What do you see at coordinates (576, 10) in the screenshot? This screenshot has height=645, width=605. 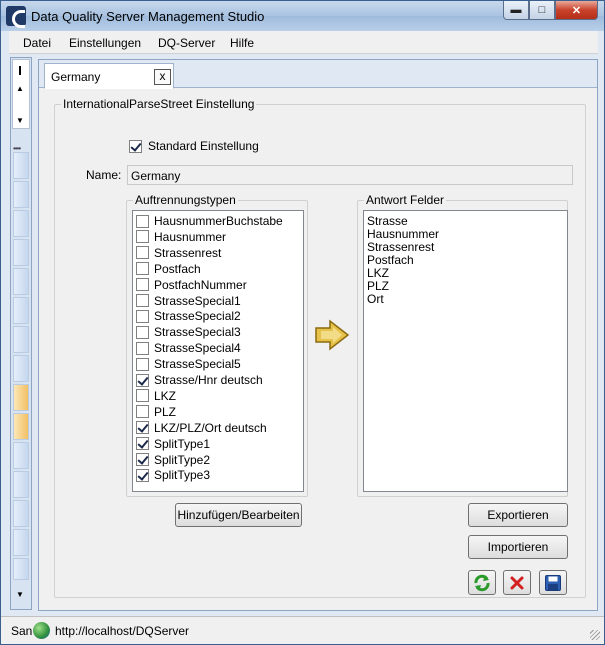 I see `close-window-button: ✕` at bounding box center [576, 10].